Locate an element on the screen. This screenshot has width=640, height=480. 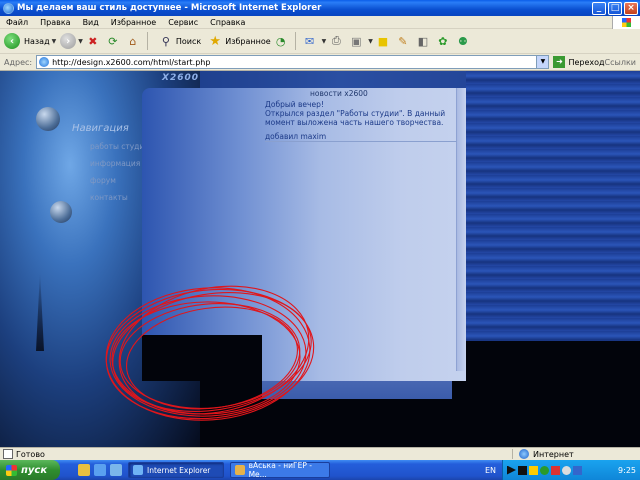
mail-icon: ✉ is located at coordinates (310, 41).